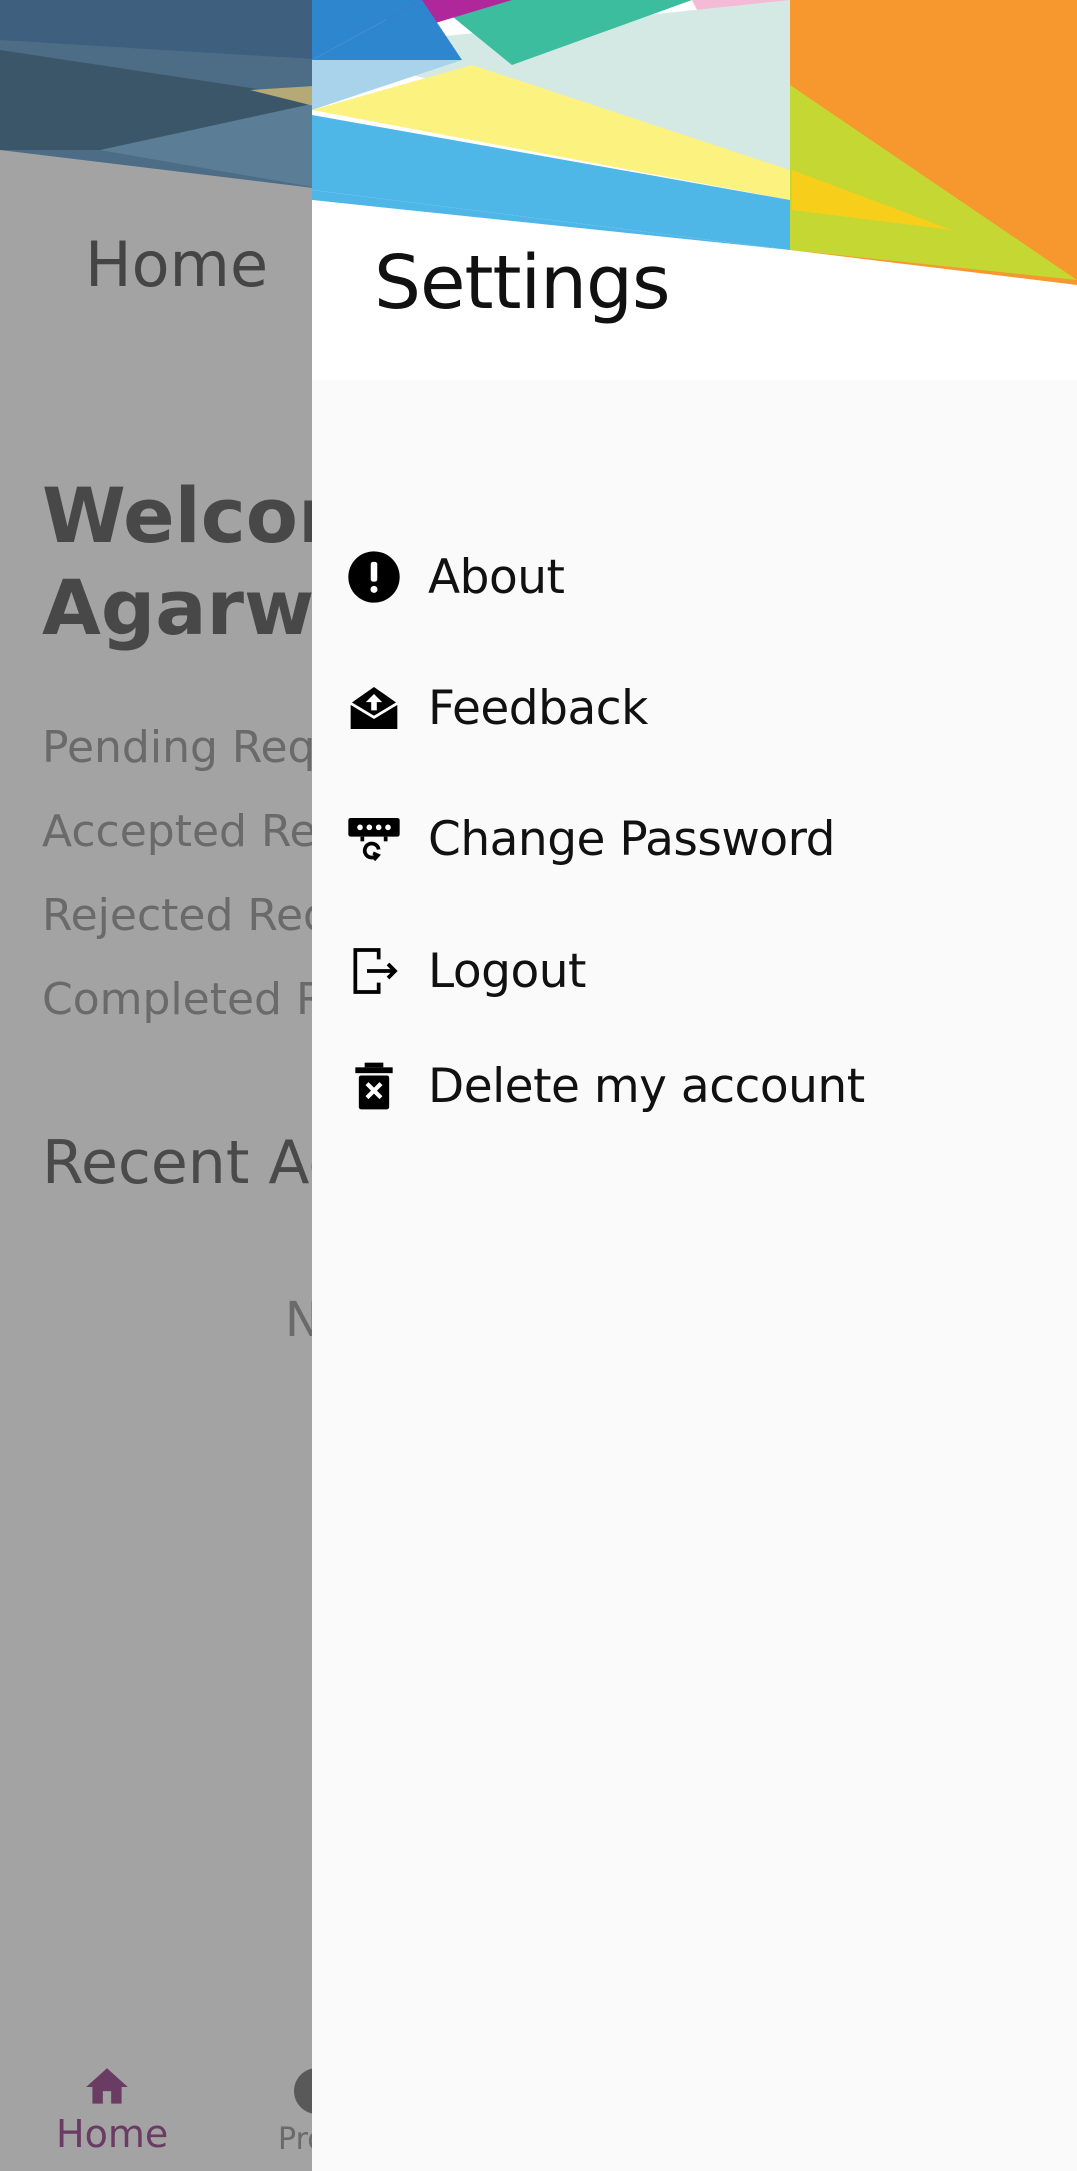  What do you see at coordinates (522, 283) in the screenshot?
I see `drawer-title: Settings` at bounding box center [522, 283].